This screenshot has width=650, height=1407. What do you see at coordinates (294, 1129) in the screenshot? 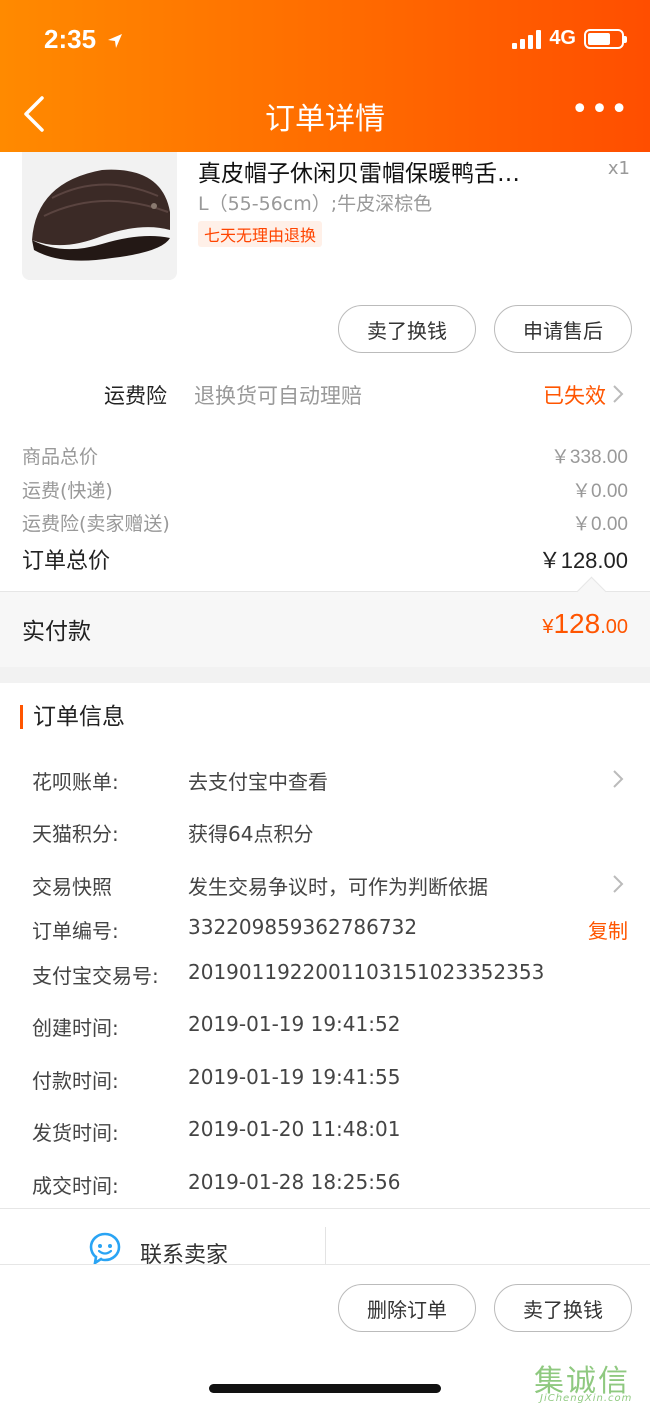
I see `info-value: 2019-01-20 11:48:01` at bounding box center [294, 1129].